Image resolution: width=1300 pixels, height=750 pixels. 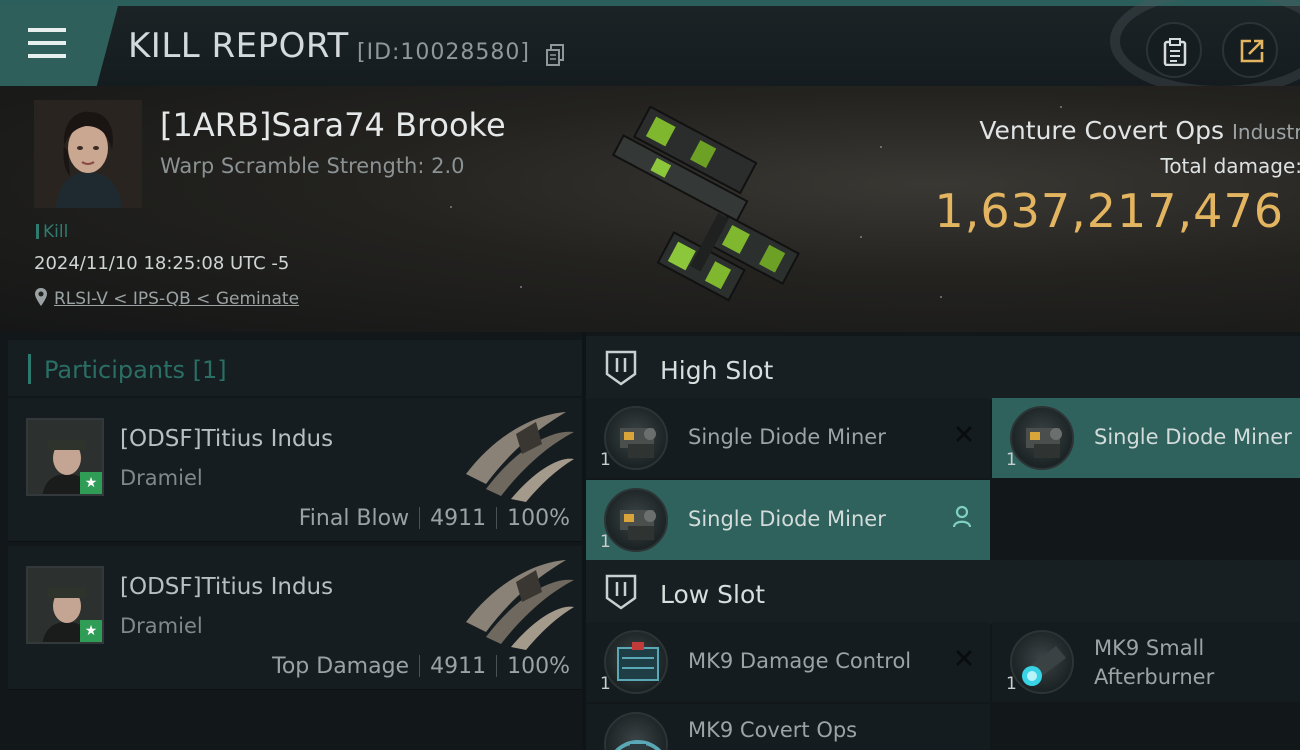 I want to click on low-slot-title: Low Slot, so click(x=713, y=594).